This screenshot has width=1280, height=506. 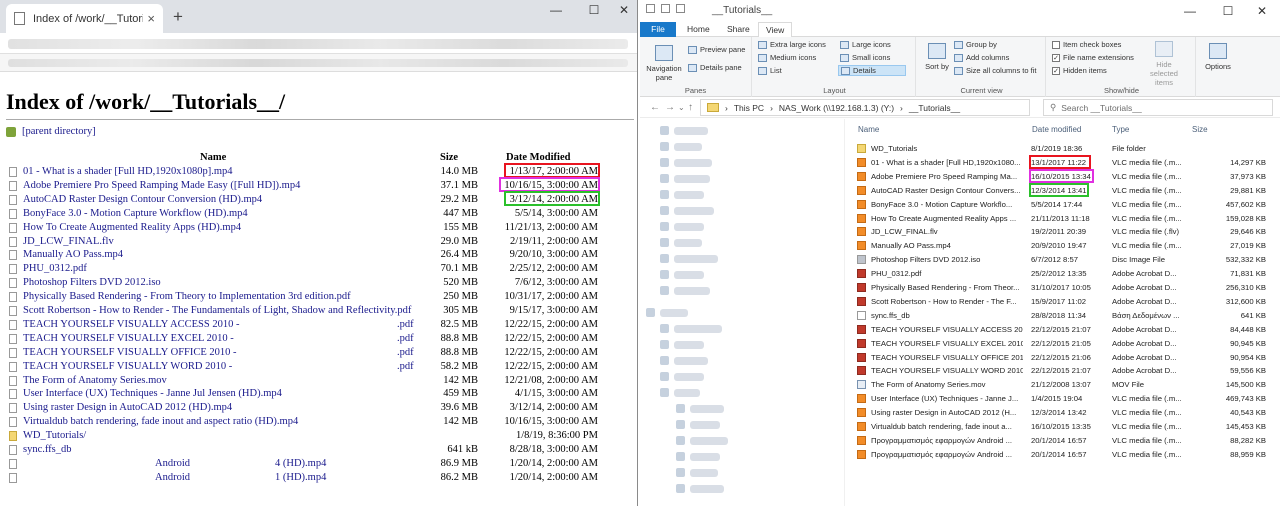 I want to click on up-arrow-icon: ↑, so click(x=690, y=107).